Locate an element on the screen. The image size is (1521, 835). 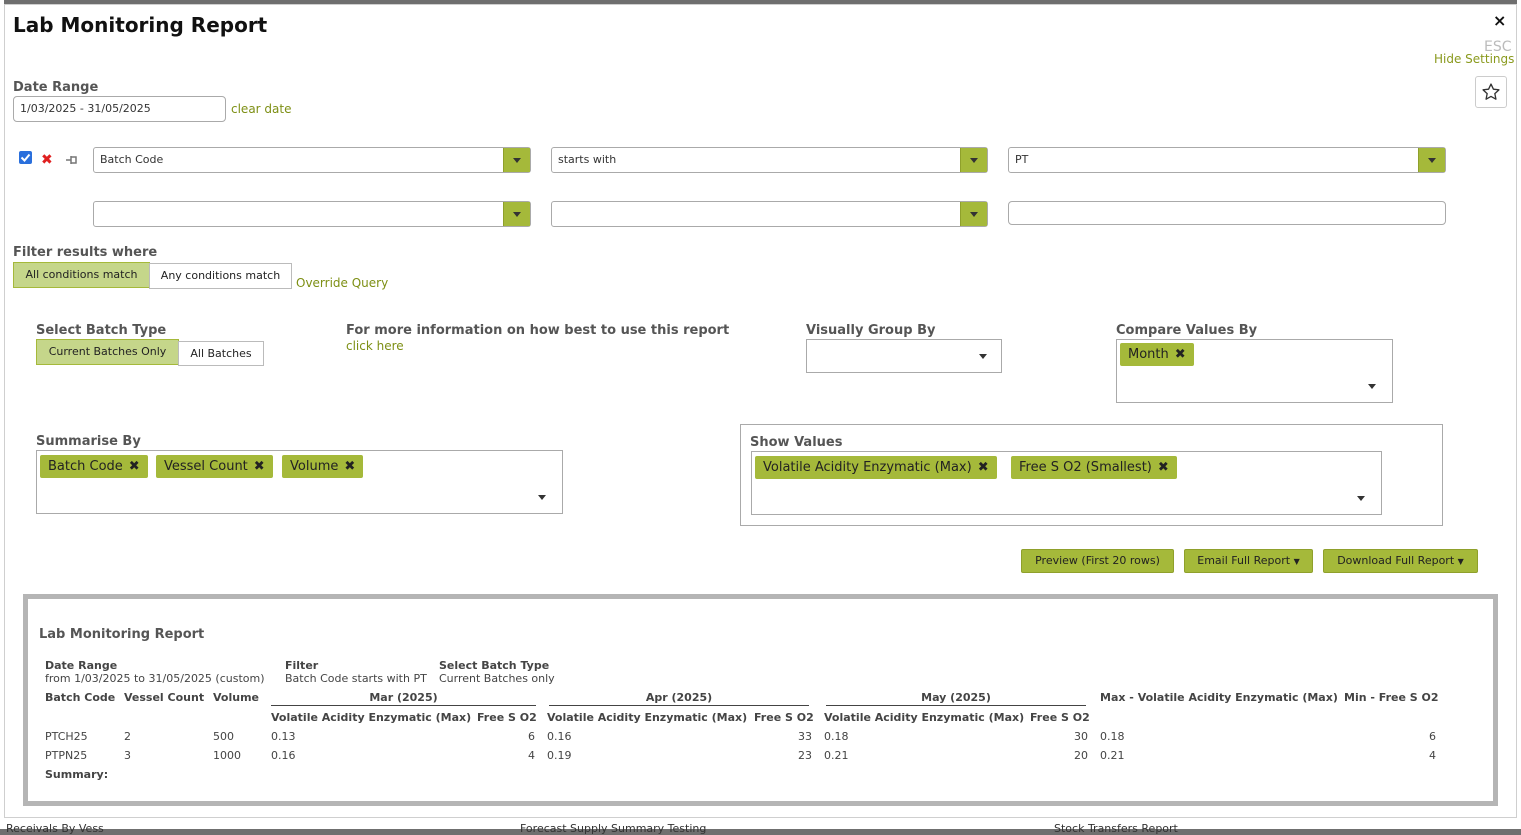
column-header: Vessel Count is located at coordinates (164, 697).